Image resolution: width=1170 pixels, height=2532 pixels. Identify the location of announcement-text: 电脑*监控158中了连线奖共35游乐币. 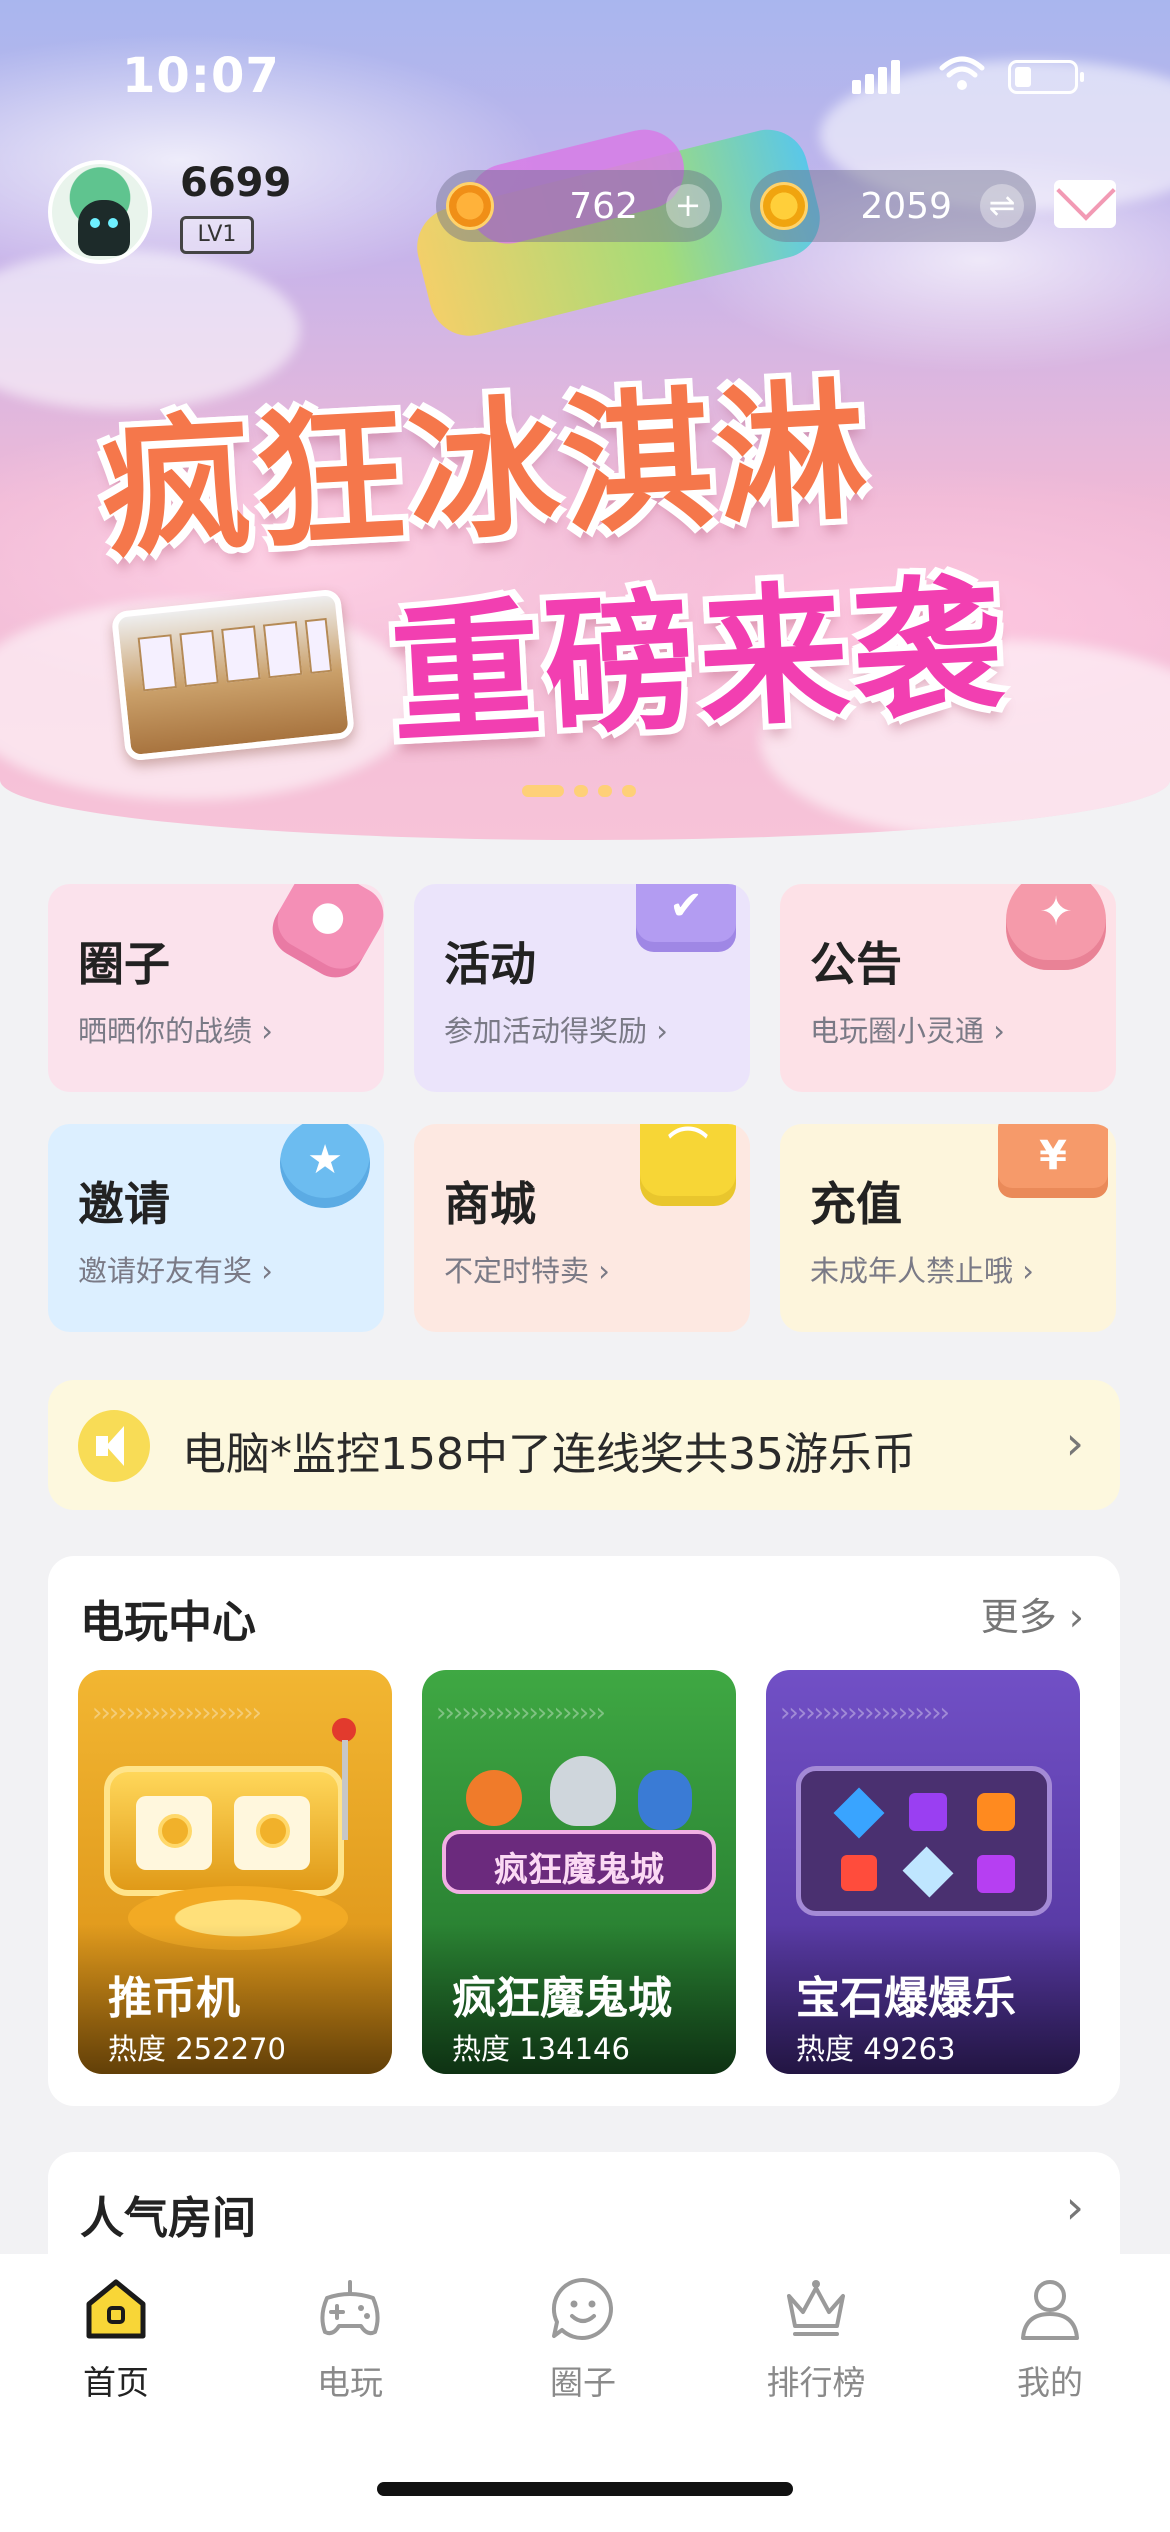
(549, 1454).